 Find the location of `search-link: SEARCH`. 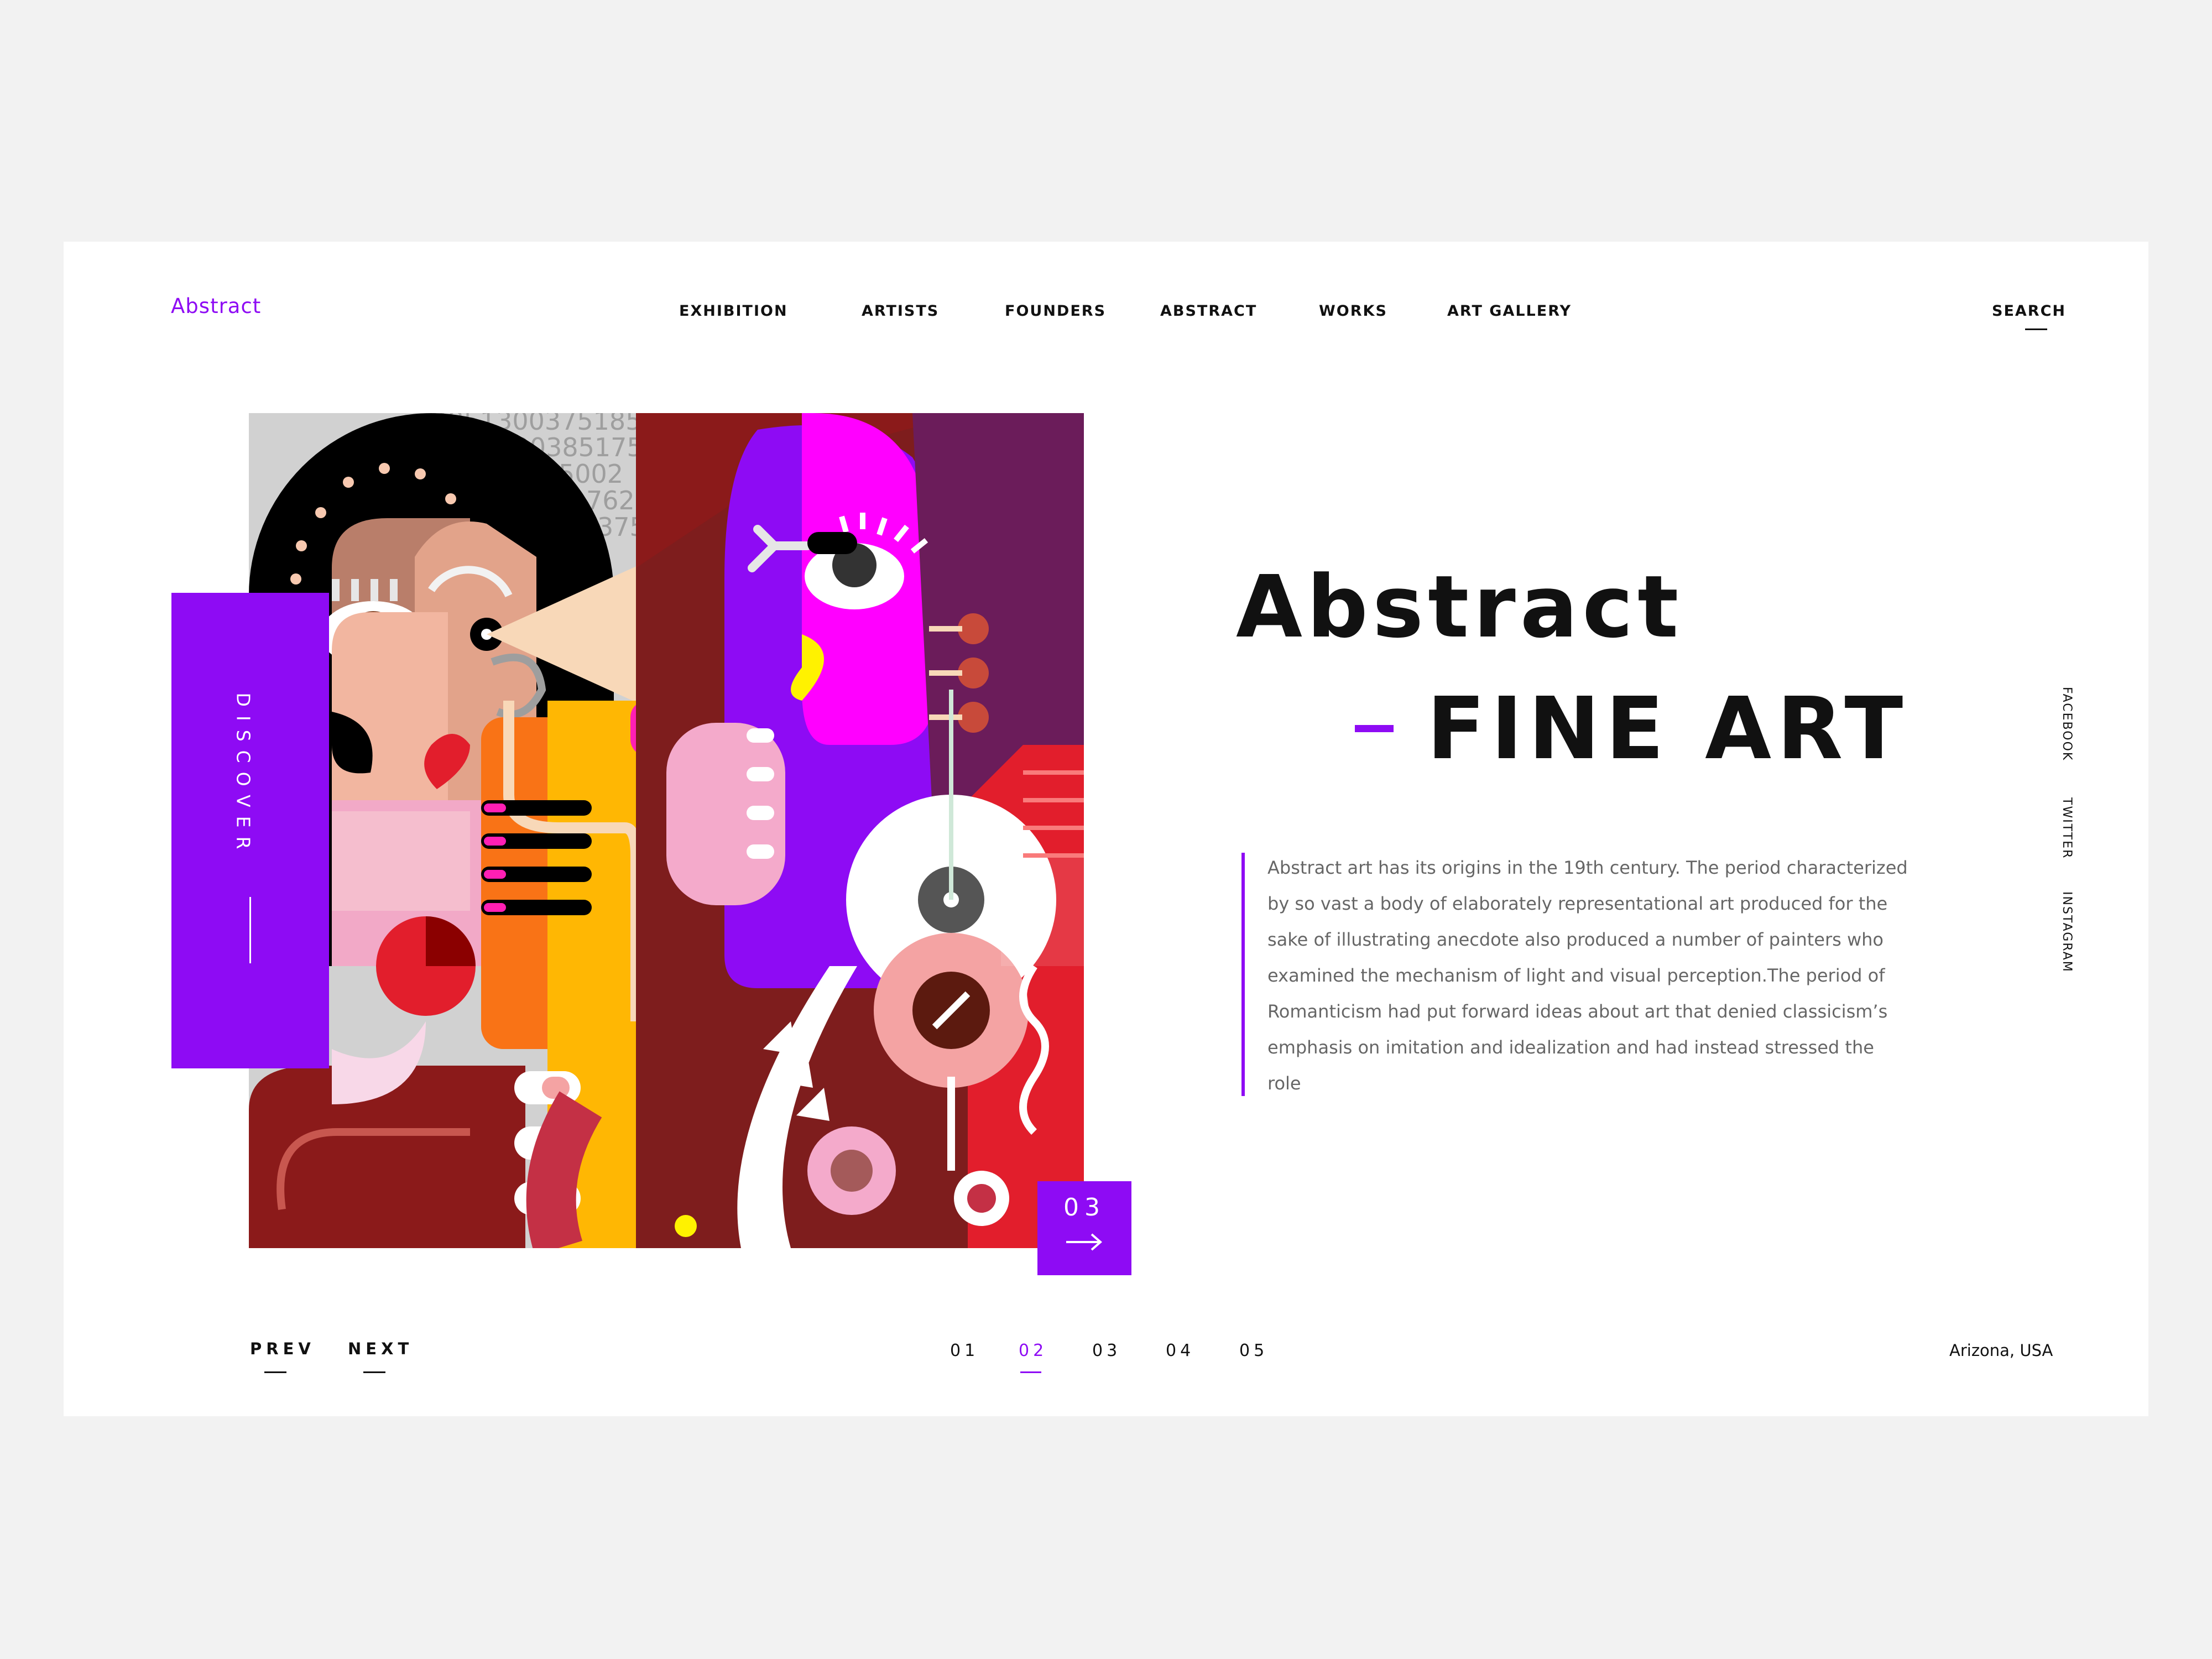

search-link: SEARCH is located at coordinates (2029, 311).